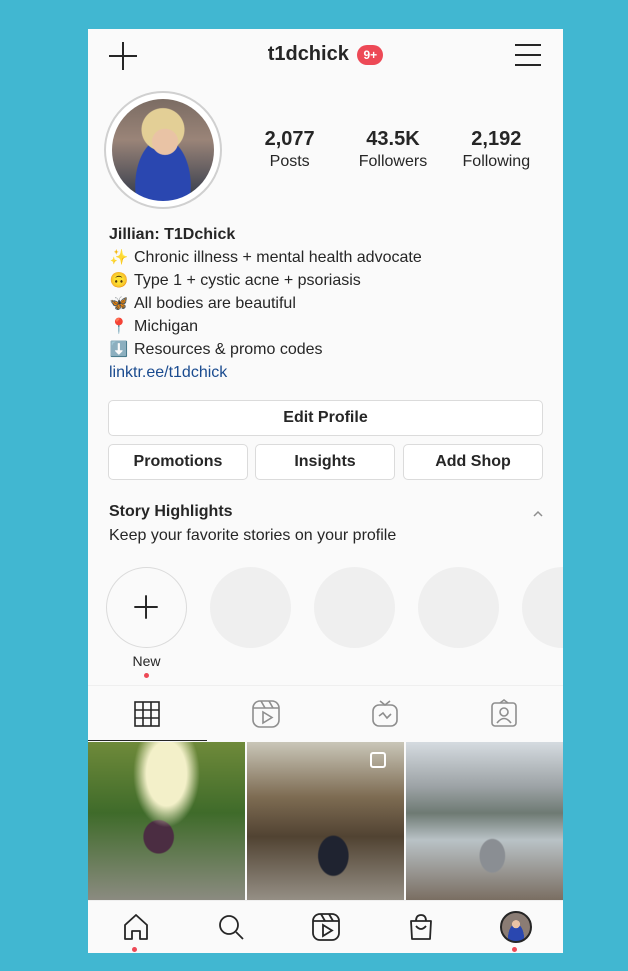 The height and width of the screenshot is (971, 628). I want to click on chevron-up-icon, so click(538, 514).